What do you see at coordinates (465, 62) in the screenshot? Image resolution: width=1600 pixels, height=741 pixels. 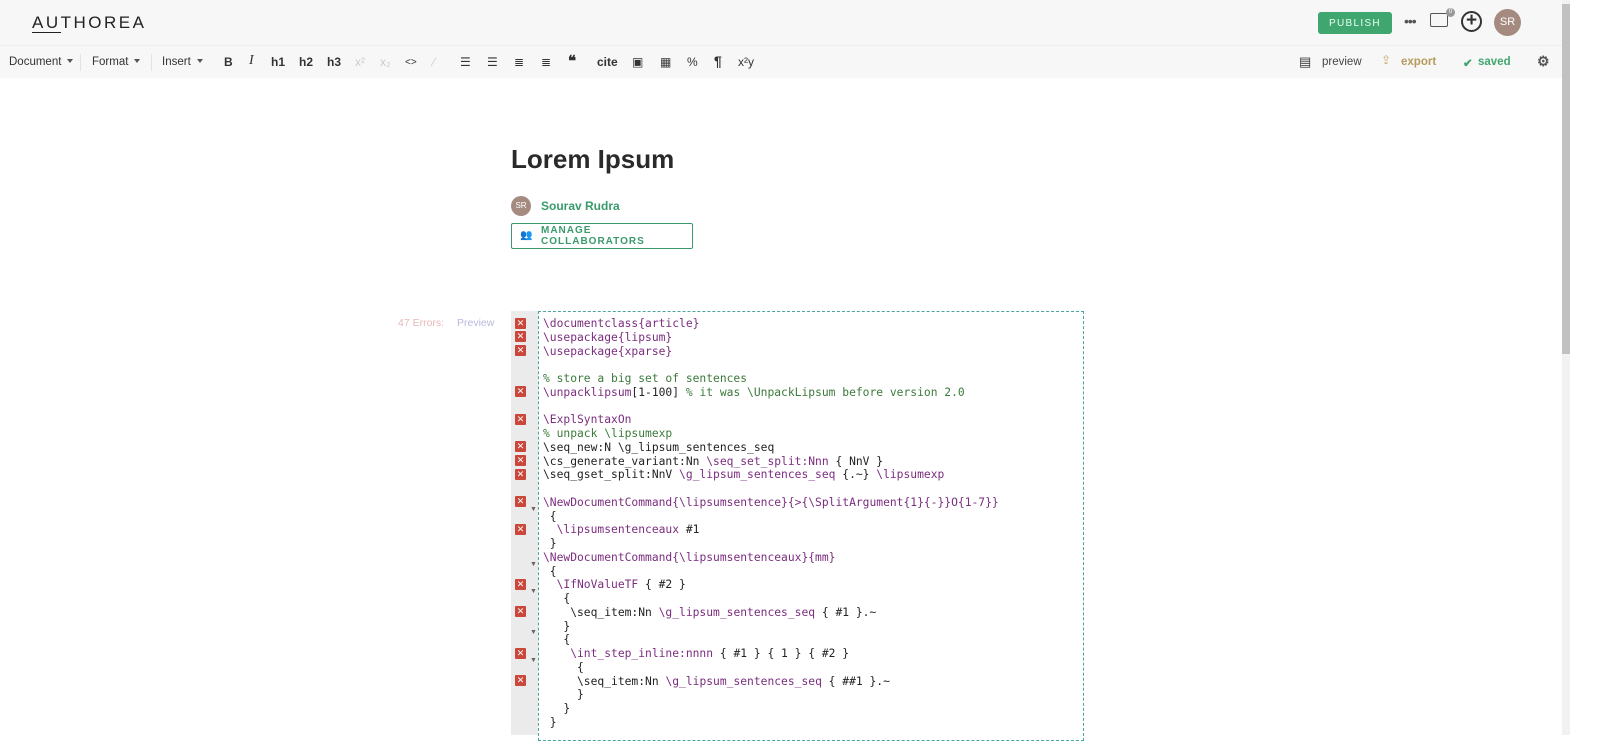 I see `ordered-list-icon: ☰` at bounding box center [465, 62].